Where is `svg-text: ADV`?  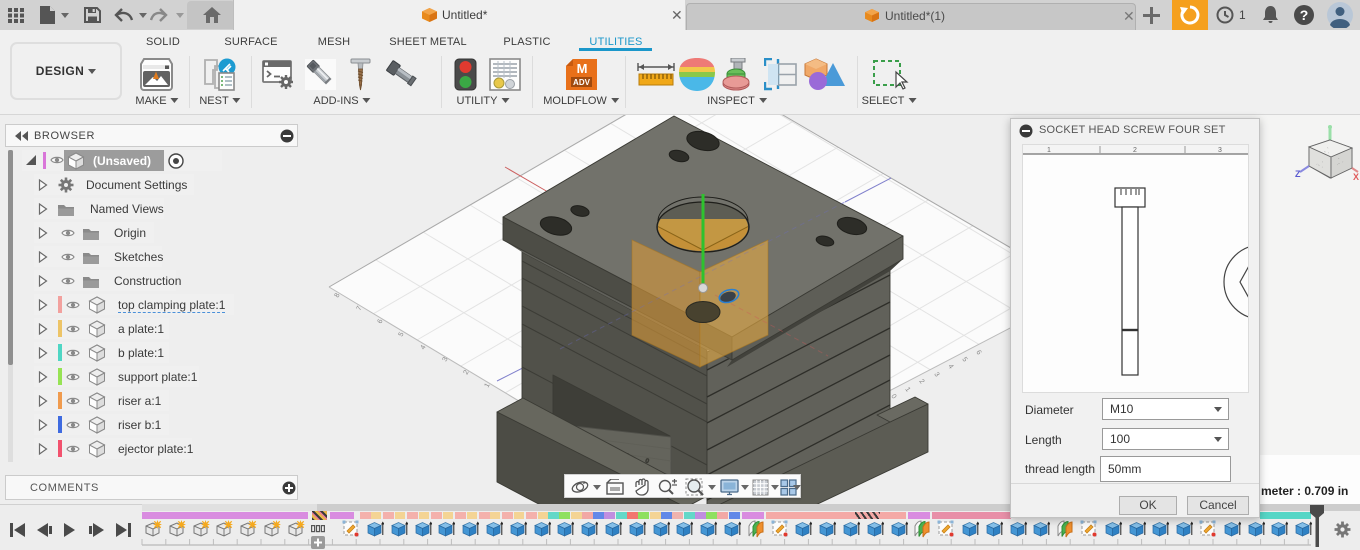
svg-text: ADV is located at coordinates (582, 82).